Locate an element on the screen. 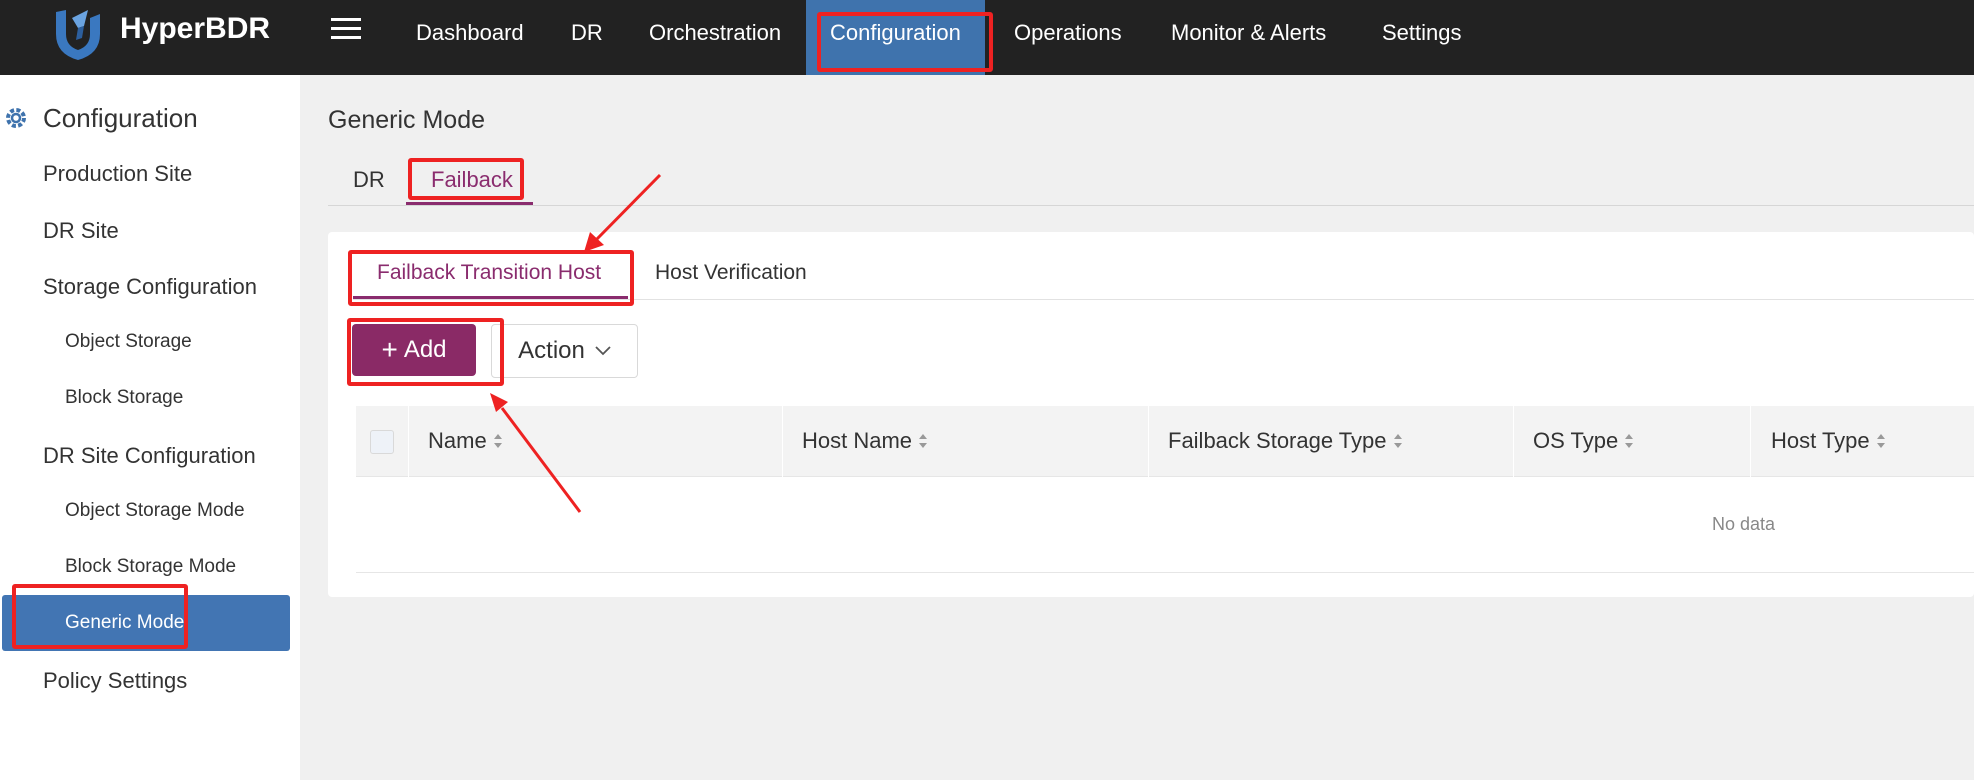 The height and width of the screenshot is (780, 1974). column-header-failback-storage-type: Failback Storage Type is located at coordinates (1285, 441).